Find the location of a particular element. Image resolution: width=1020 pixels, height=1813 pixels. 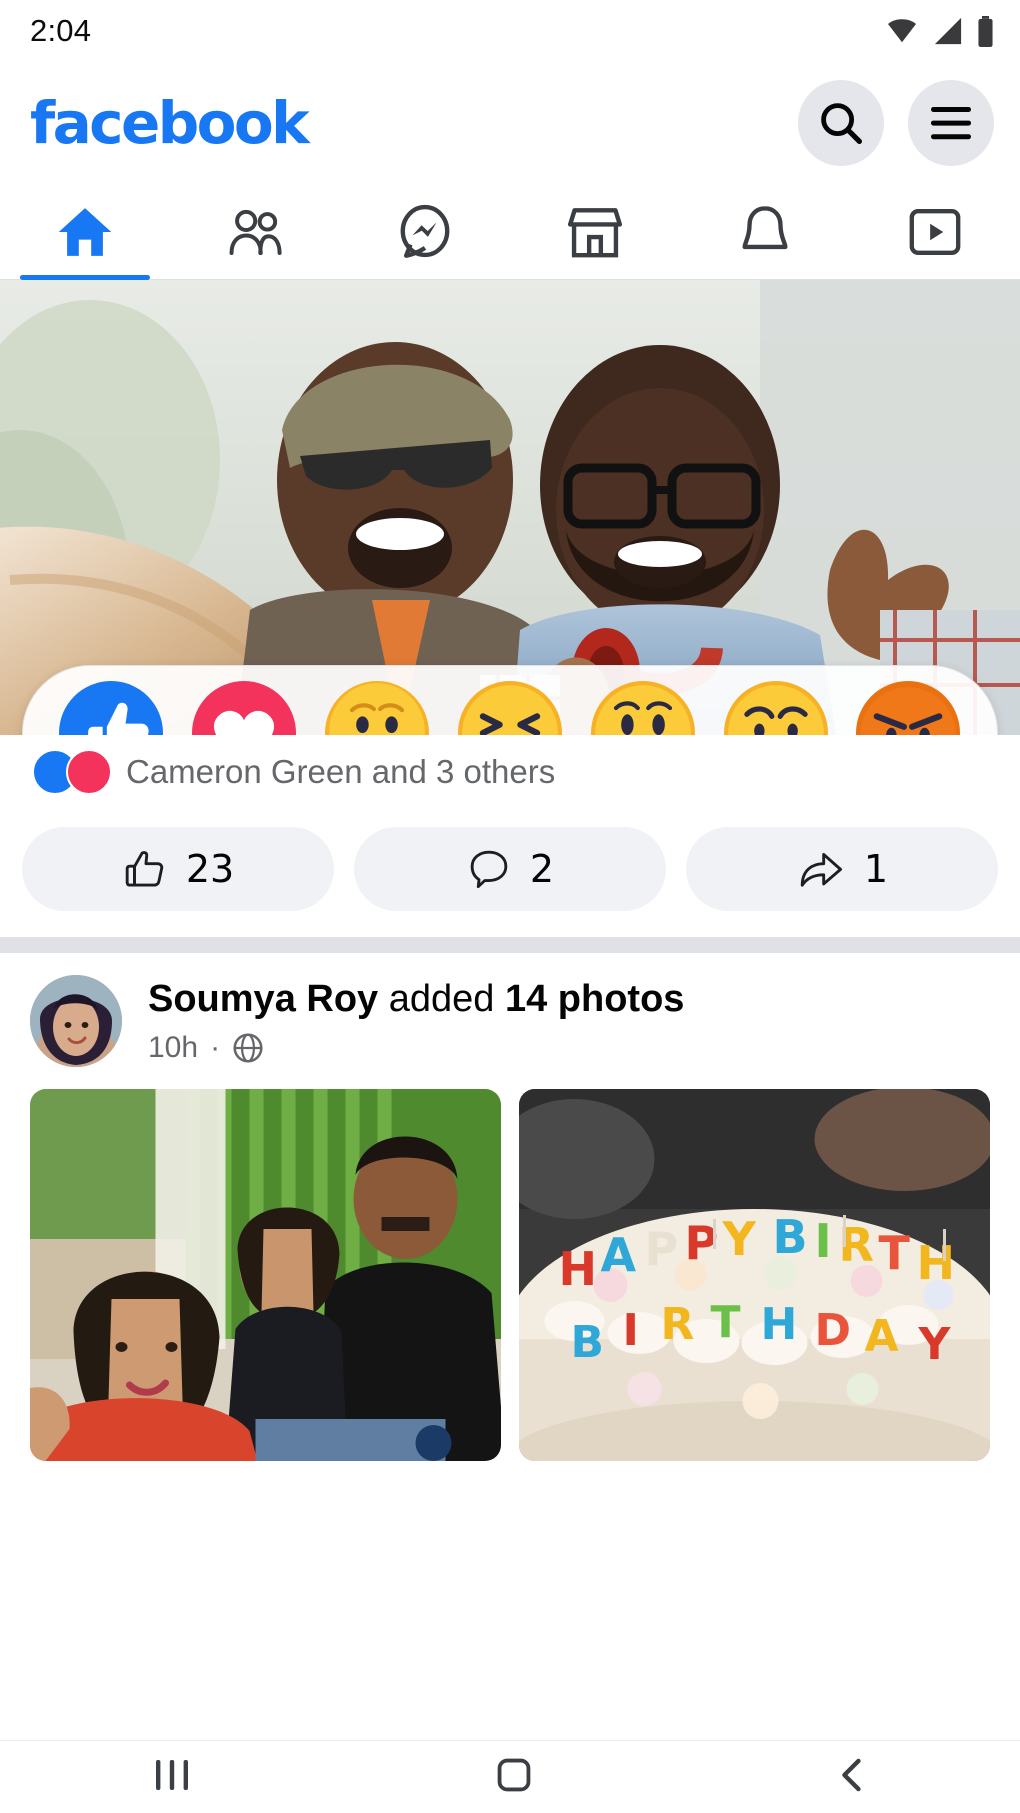

status-icons is located at coordinates (939, 31).